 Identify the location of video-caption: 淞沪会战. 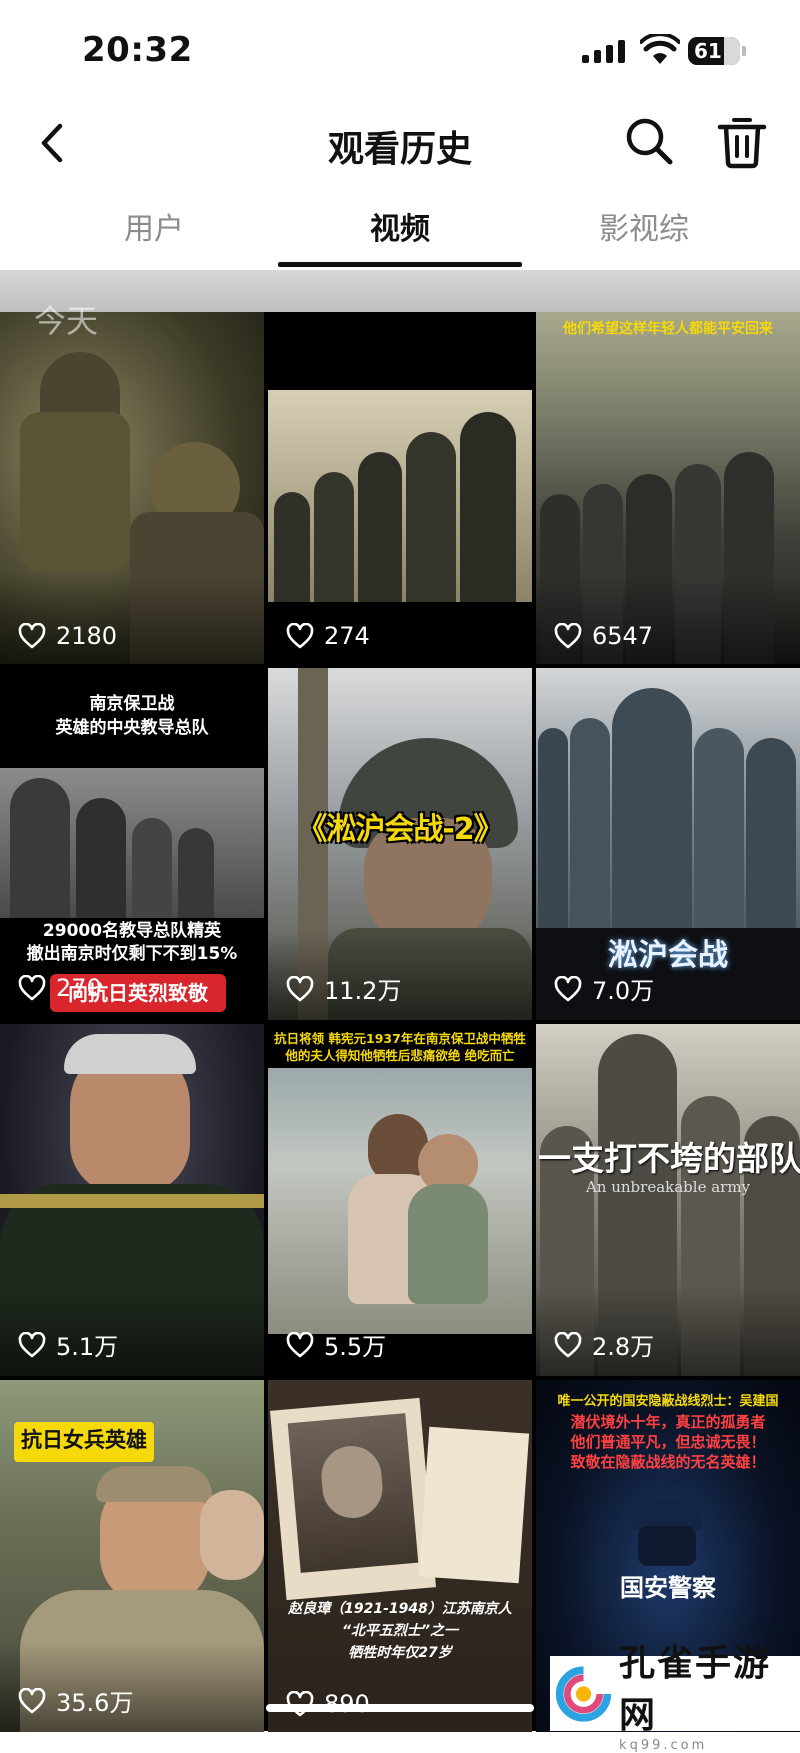
(668, 955).